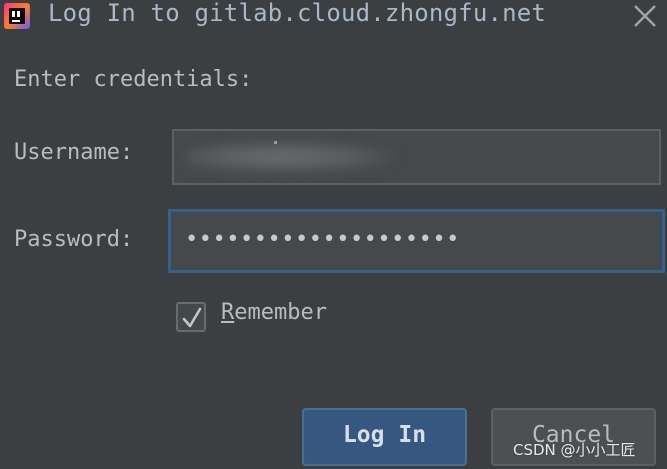 The width and height of the screenshot is (667, 469). I want to click on redacted-mark, so click(275, 142).